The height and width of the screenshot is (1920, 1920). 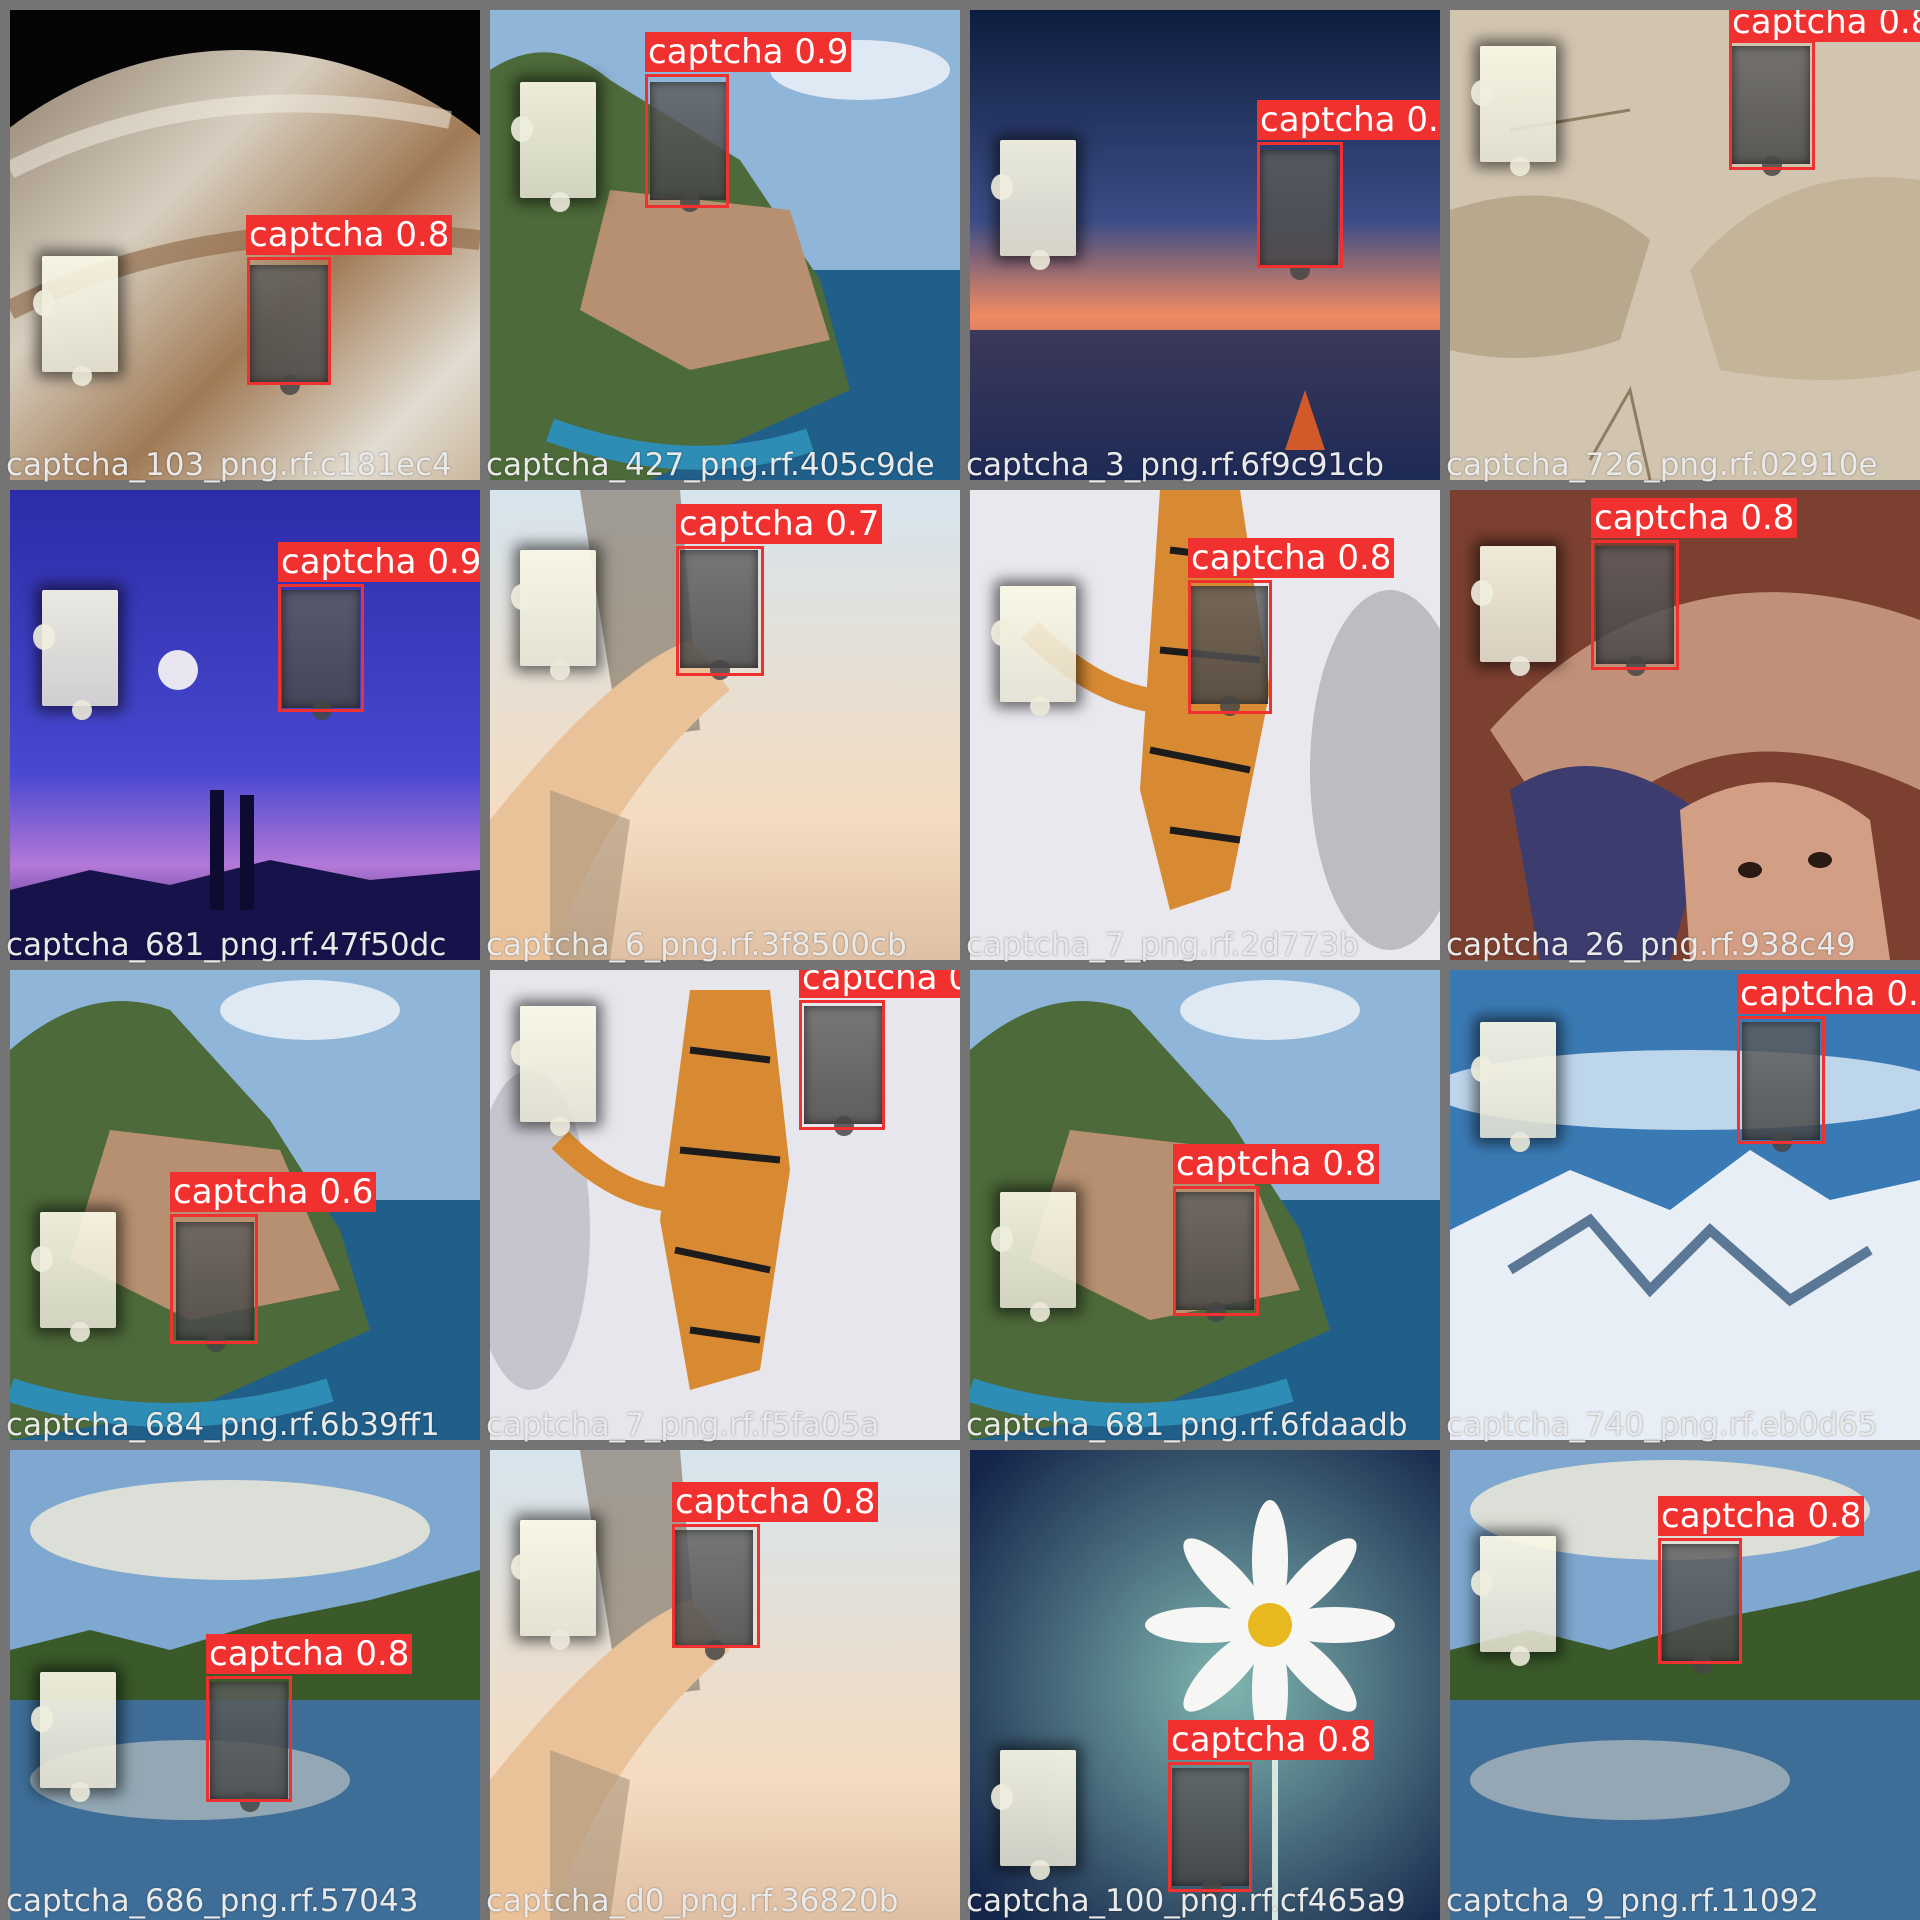 What do you see at coordinates (1633, 1901) in the screenshot?
I see `filename: captcha_9_png.rf.11092` at bounding box center [1633, 1901].